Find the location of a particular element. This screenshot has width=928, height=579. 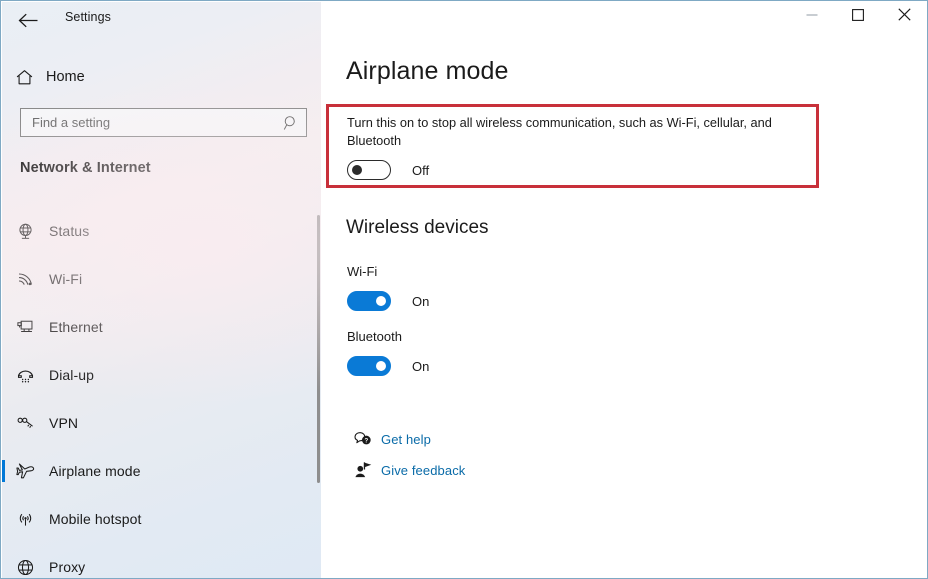

minimize-button is located at coordinates (812, 16).